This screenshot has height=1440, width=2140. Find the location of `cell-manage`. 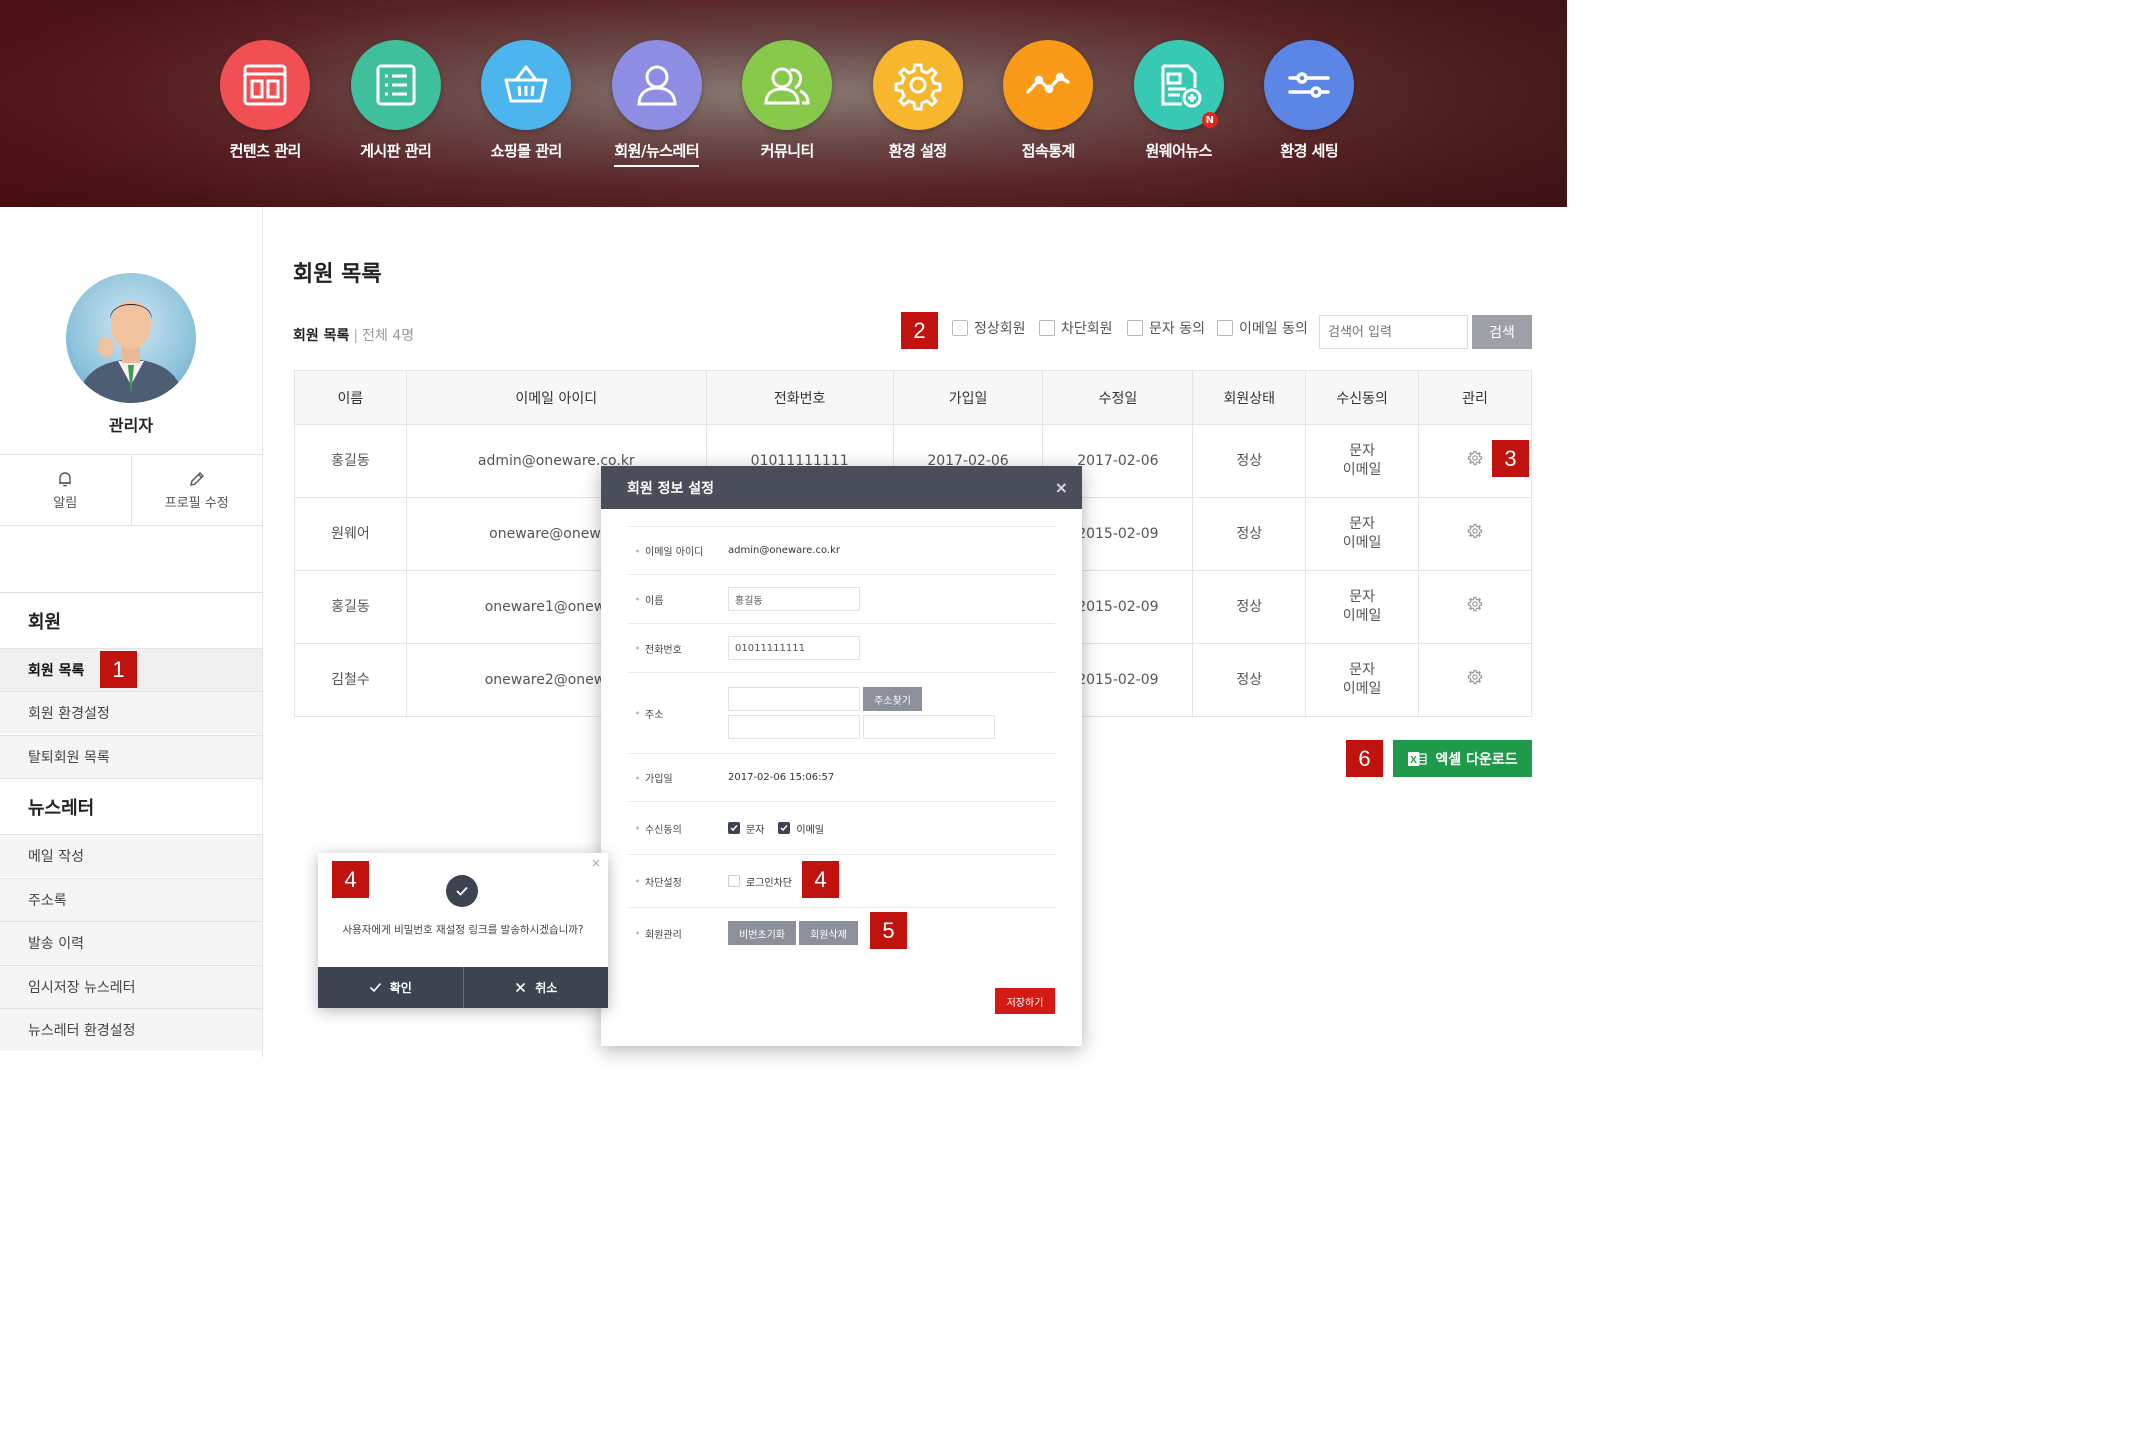

cell-manage is located at coordinates (1475, 534).